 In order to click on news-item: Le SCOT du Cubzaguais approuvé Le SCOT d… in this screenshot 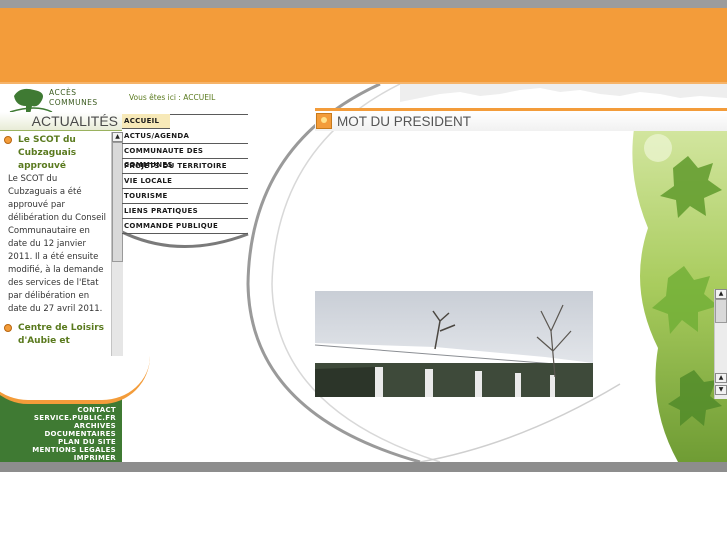, I will do `click(56, 225)`.